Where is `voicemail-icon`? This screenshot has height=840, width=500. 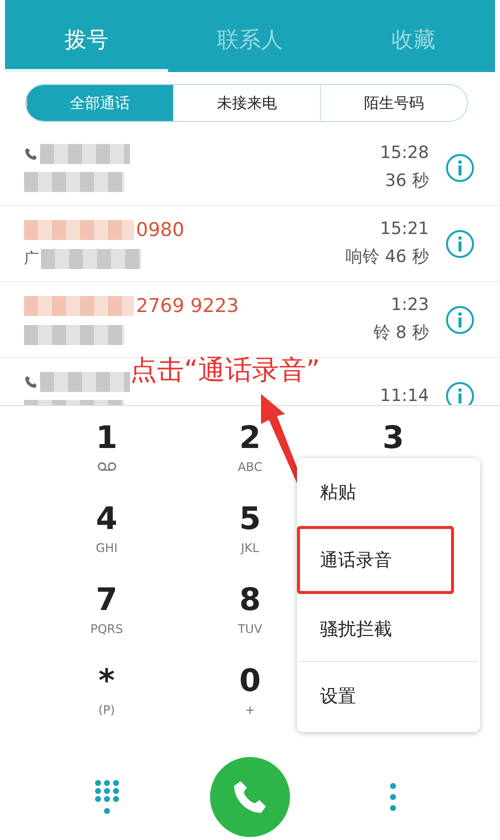 voicemail-icon is located at coordinates (106, 466).